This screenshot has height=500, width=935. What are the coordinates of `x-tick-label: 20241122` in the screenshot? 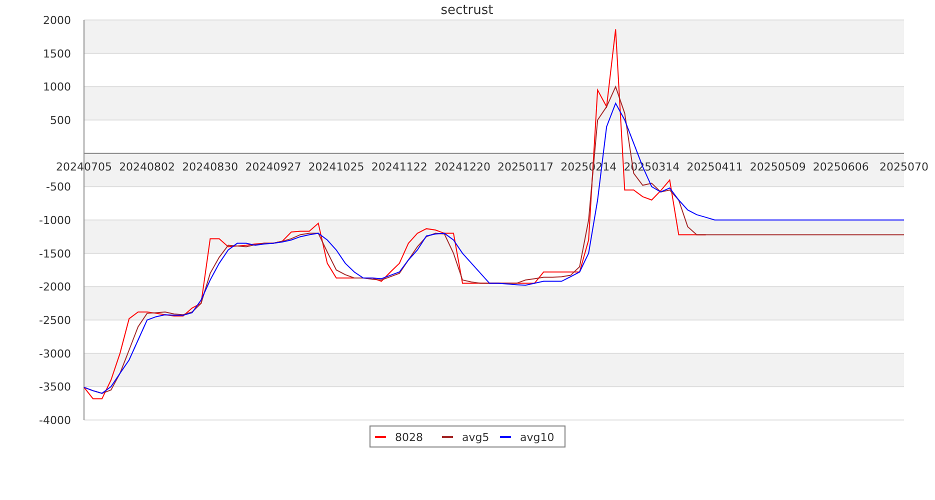 It's located at (399, 167).